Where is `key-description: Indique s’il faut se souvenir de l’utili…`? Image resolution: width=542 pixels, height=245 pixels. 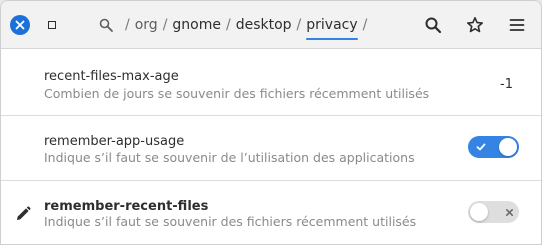
key-description: Indique s’il faut se souvenir de l’utili… is located at coordinates (229, 157).